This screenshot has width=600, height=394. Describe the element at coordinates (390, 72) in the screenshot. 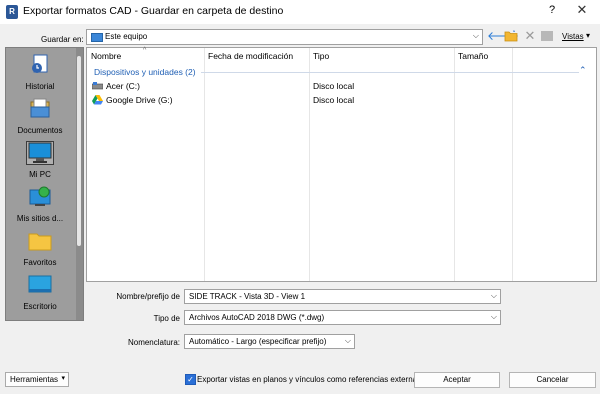

I see `group-divider` at that location.